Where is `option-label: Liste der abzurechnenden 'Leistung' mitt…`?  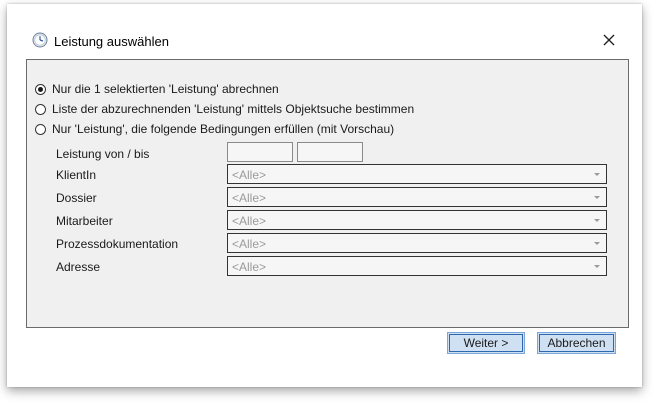
option-label: Liste der abzurechnenden 'Leistung' mitt… is located at coordinates (233, 109).